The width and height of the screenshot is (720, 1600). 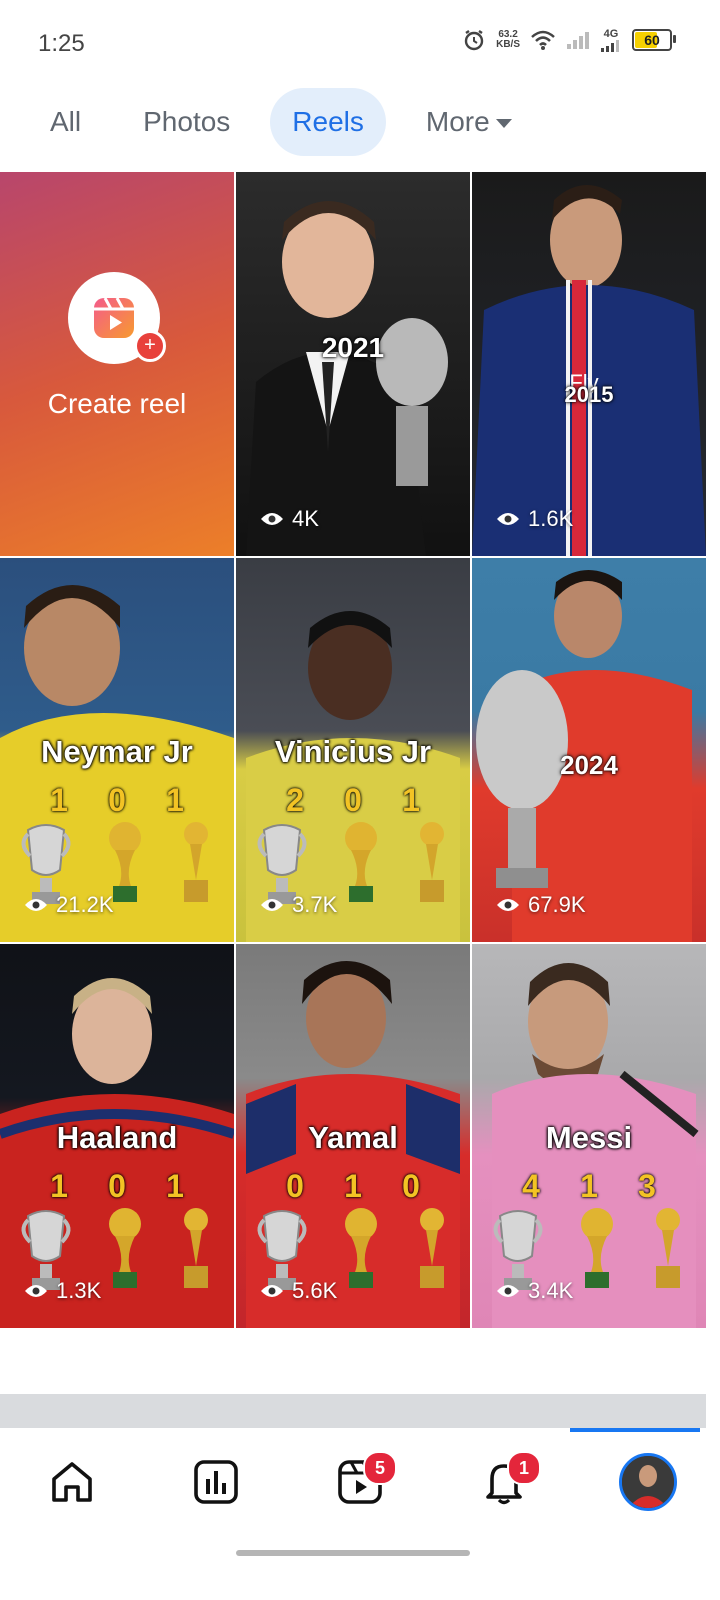 I want to click on signal-weak-icon, so click(x=578, y=40).